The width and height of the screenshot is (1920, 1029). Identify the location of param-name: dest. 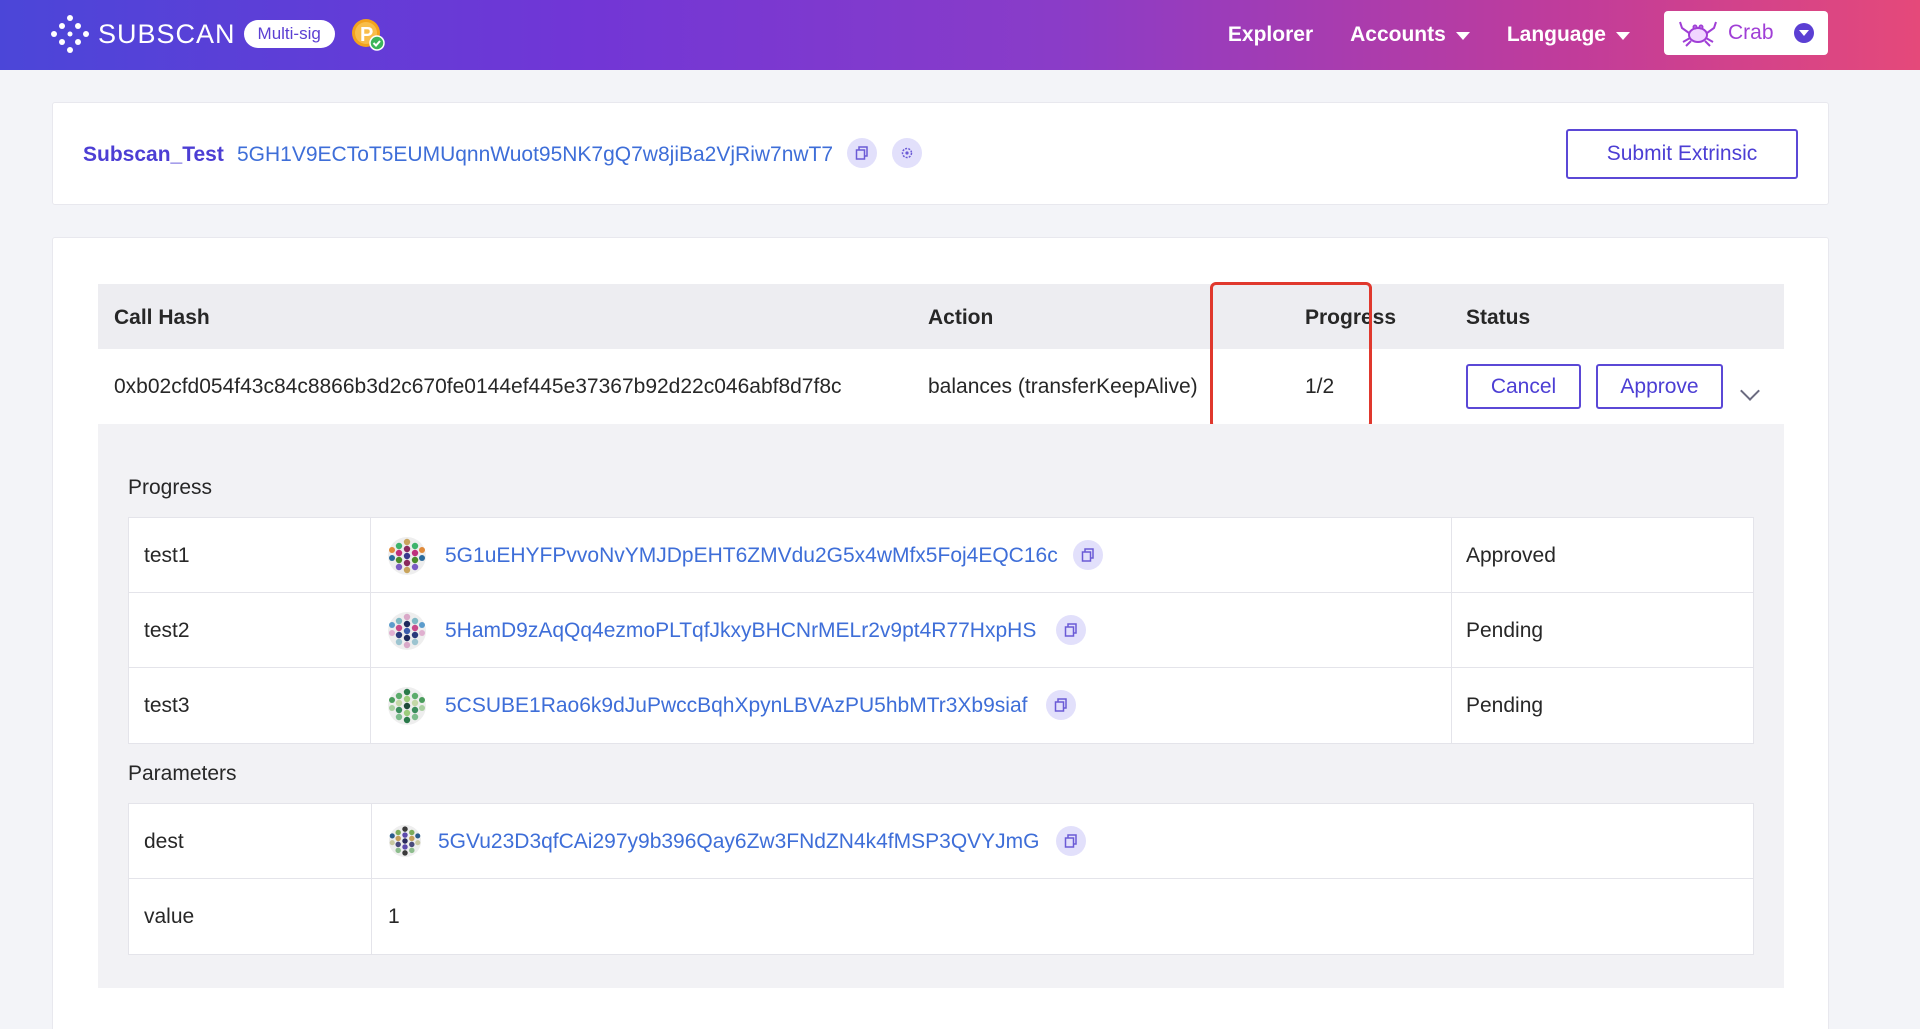
(164, 841).